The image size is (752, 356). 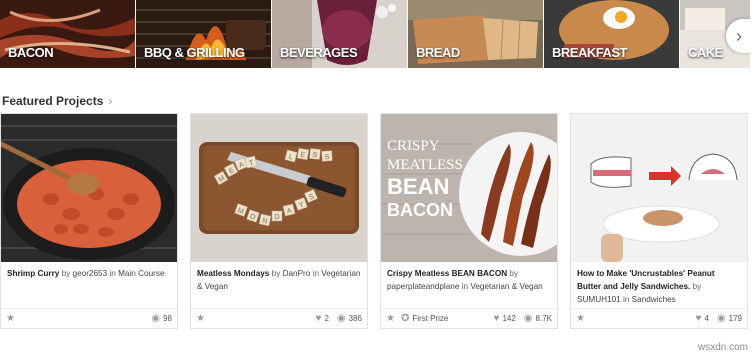 I want to click on uncrustables-image, so click(x=659, y=188).